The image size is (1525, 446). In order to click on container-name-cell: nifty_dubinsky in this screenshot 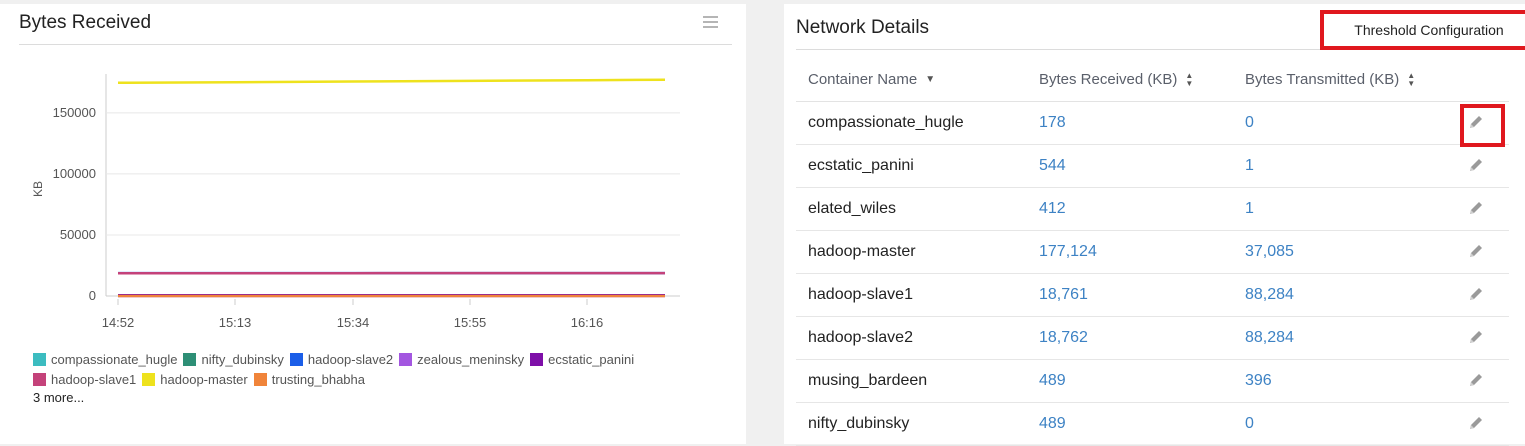, I will do `click(858, 424)`.